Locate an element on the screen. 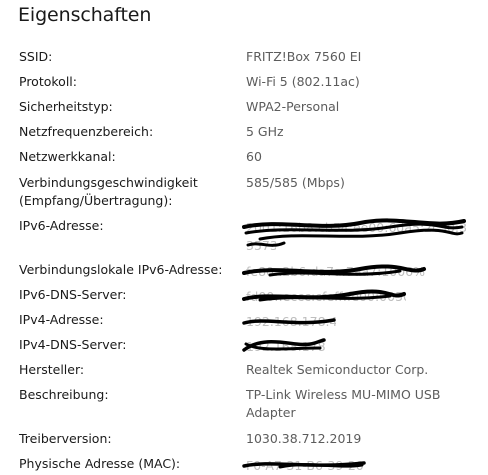  driver-version-value: 1030.38.712.2019 is located at coordinates (363, 439).